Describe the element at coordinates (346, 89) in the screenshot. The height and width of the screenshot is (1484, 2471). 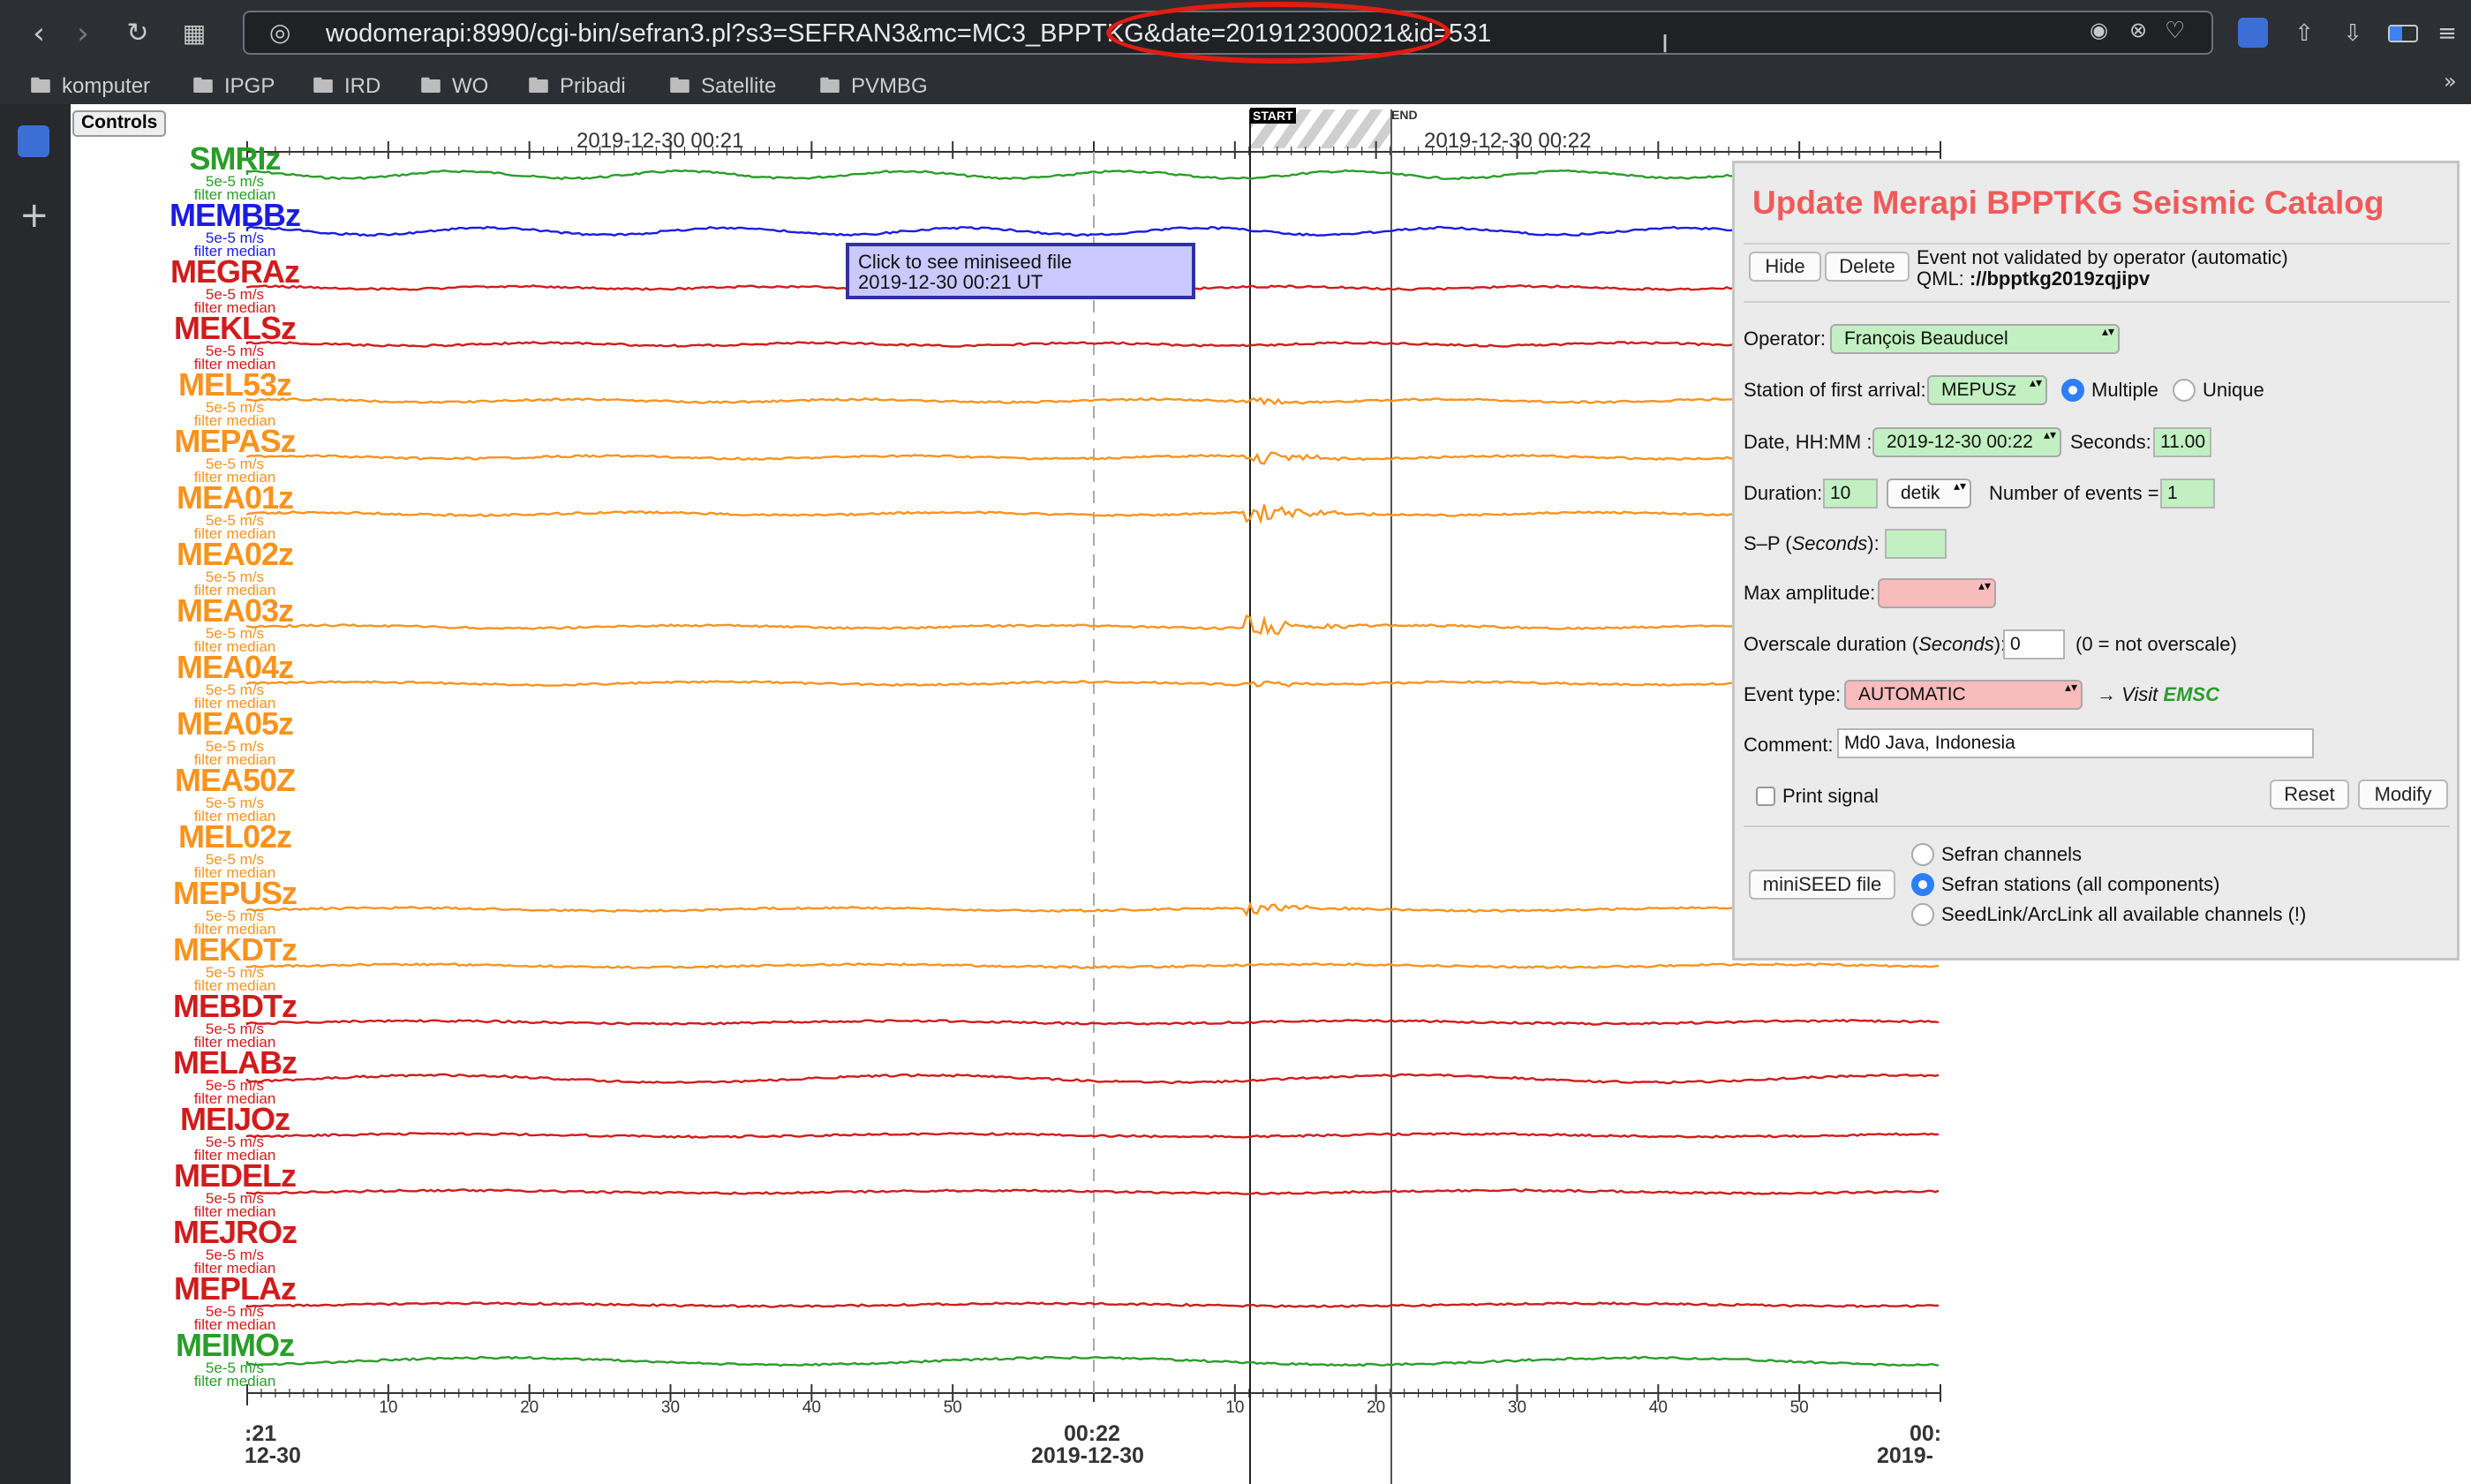
I see `bookmark-ird: 🖿 IRD` at that location.